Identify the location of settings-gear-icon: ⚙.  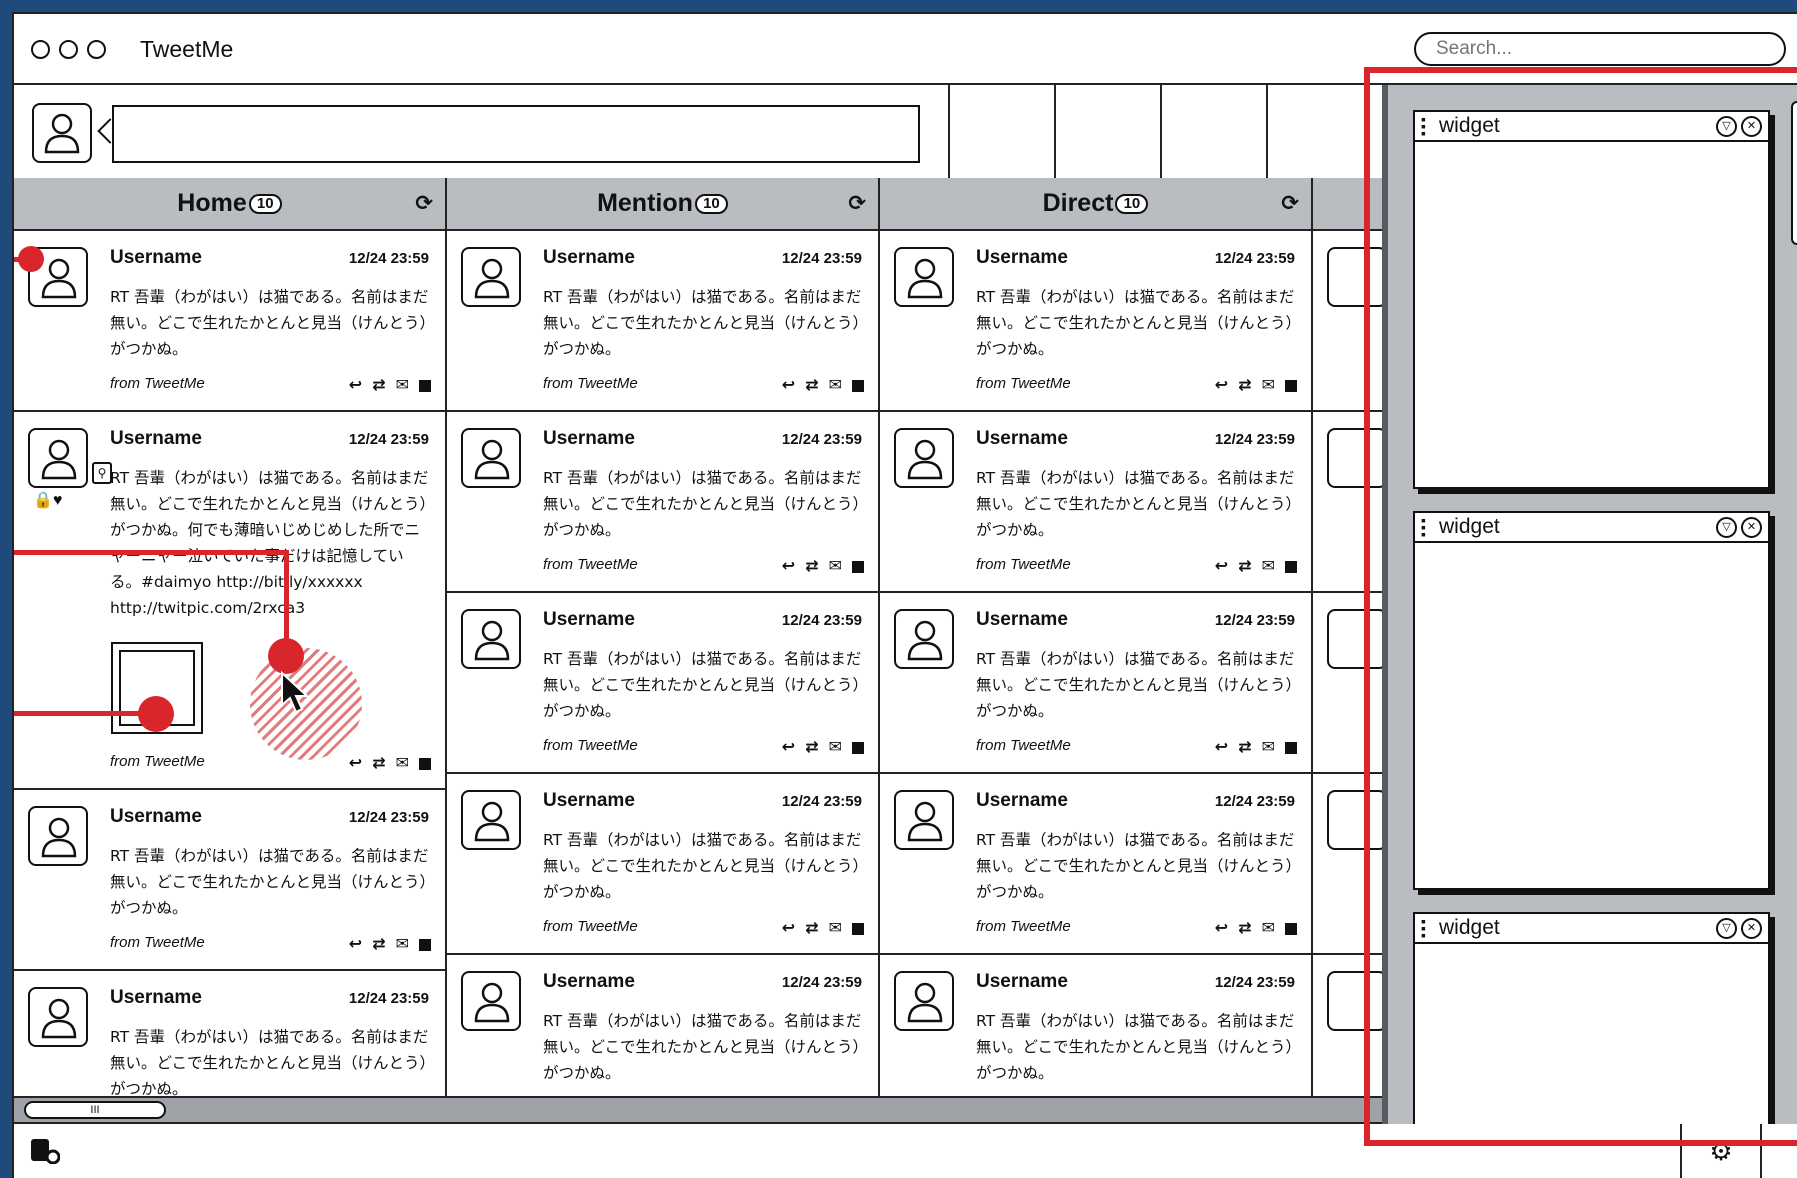
(1721, 1151).